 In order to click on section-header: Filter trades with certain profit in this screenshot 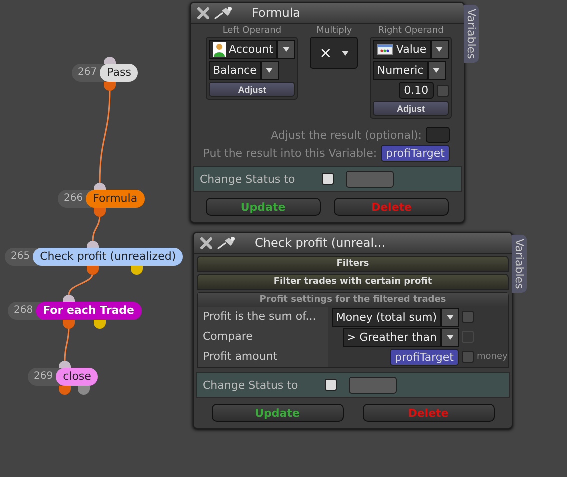, I will do `click(353, 282)`.